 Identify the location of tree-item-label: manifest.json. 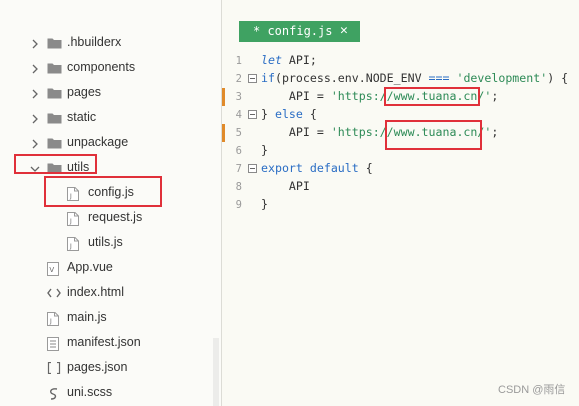
(104, 342).